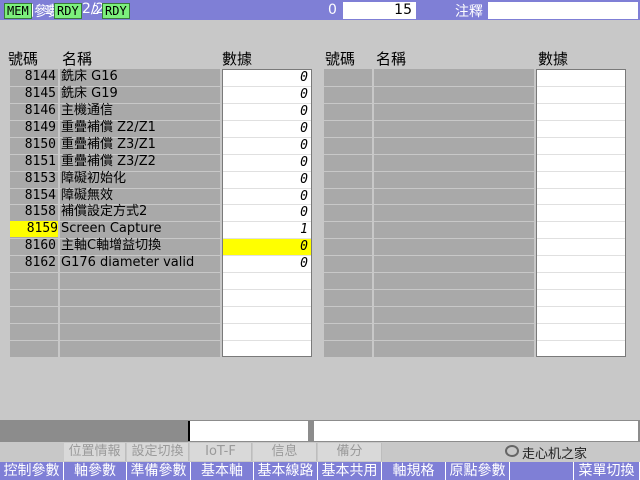  What do you see at coordinates (607, 471) in the screenshot?
I see `softkey-menu-switch: 菜單切換` at bounding box center [607, 471].